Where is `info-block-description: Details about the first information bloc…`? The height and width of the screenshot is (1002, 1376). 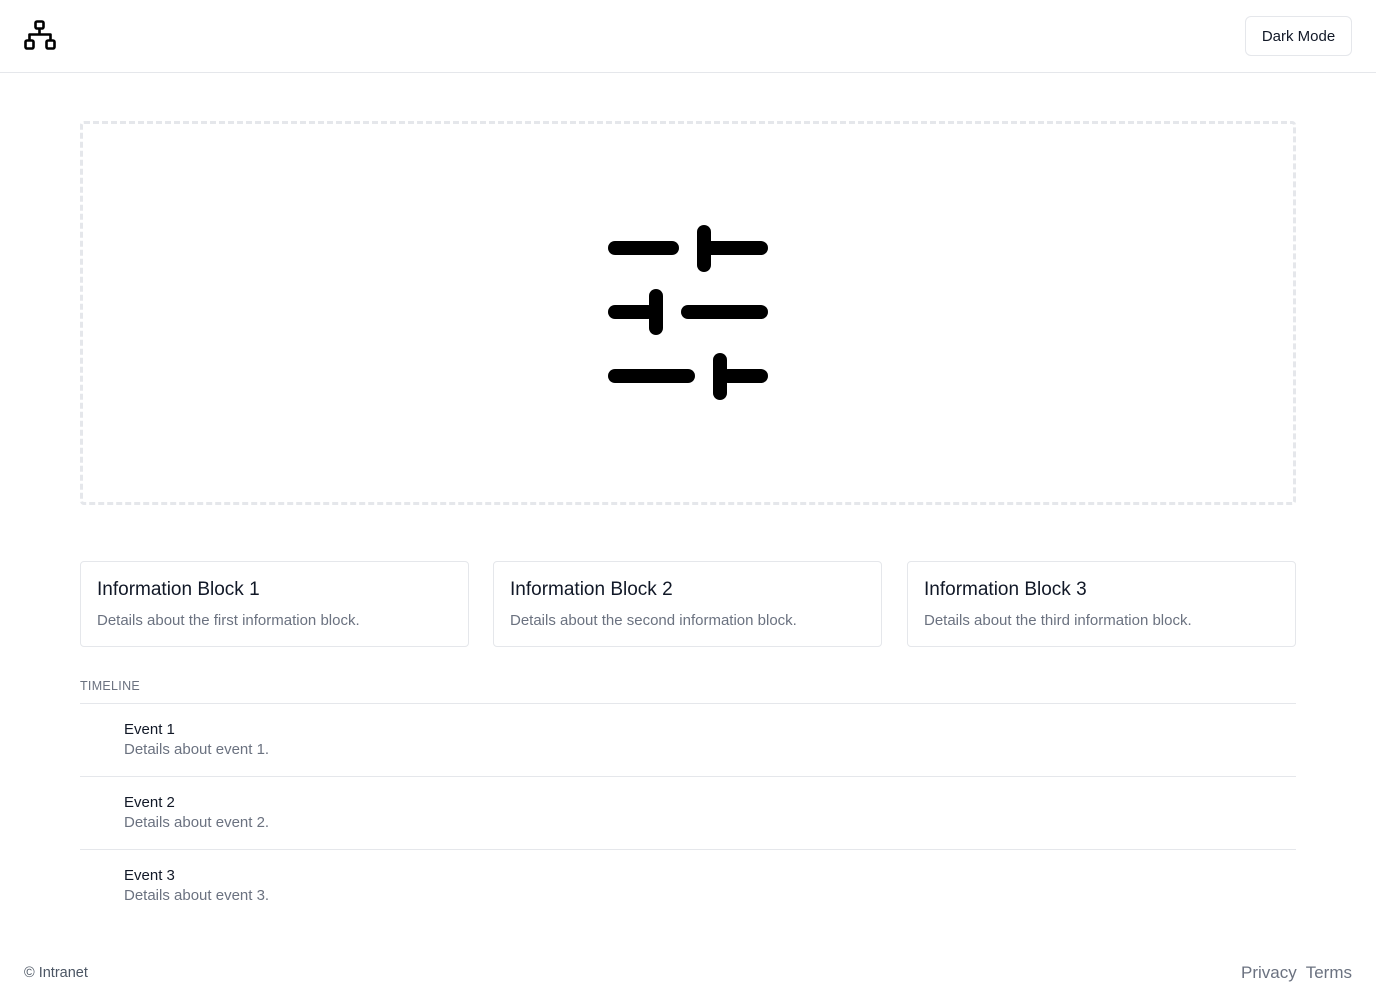 info-block-description: Details about the first information bloc… is located at coordinates (228, 620).